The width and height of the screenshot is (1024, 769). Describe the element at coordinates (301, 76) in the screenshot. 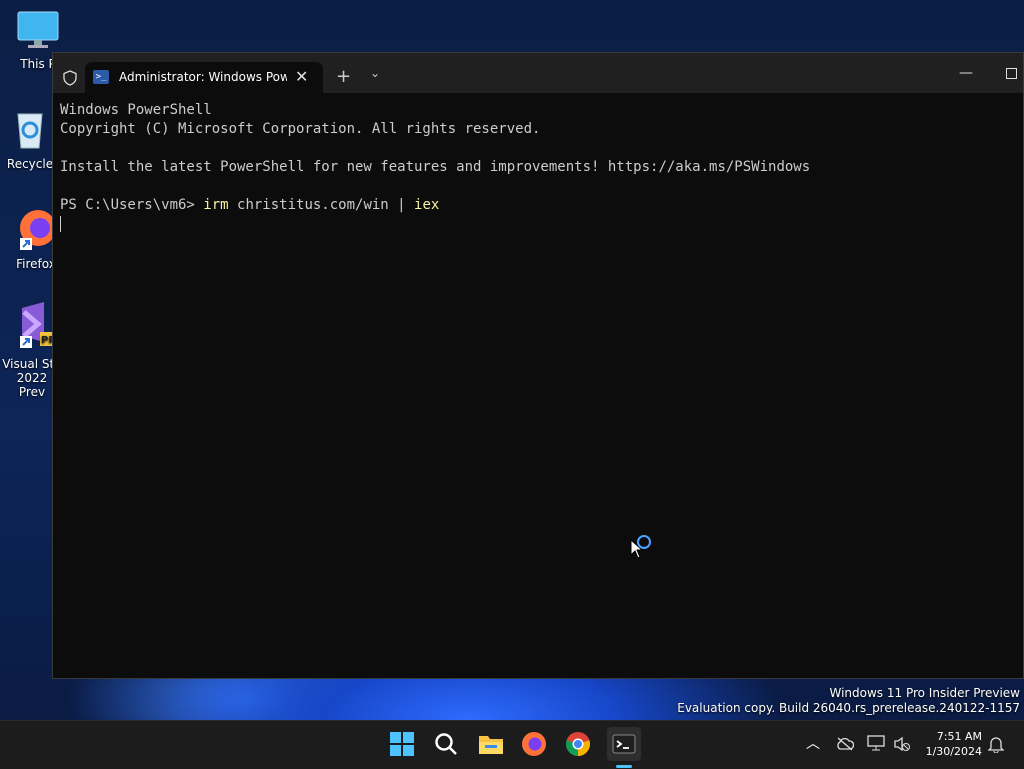

I see `close-tab-icon: ✕` at that location.